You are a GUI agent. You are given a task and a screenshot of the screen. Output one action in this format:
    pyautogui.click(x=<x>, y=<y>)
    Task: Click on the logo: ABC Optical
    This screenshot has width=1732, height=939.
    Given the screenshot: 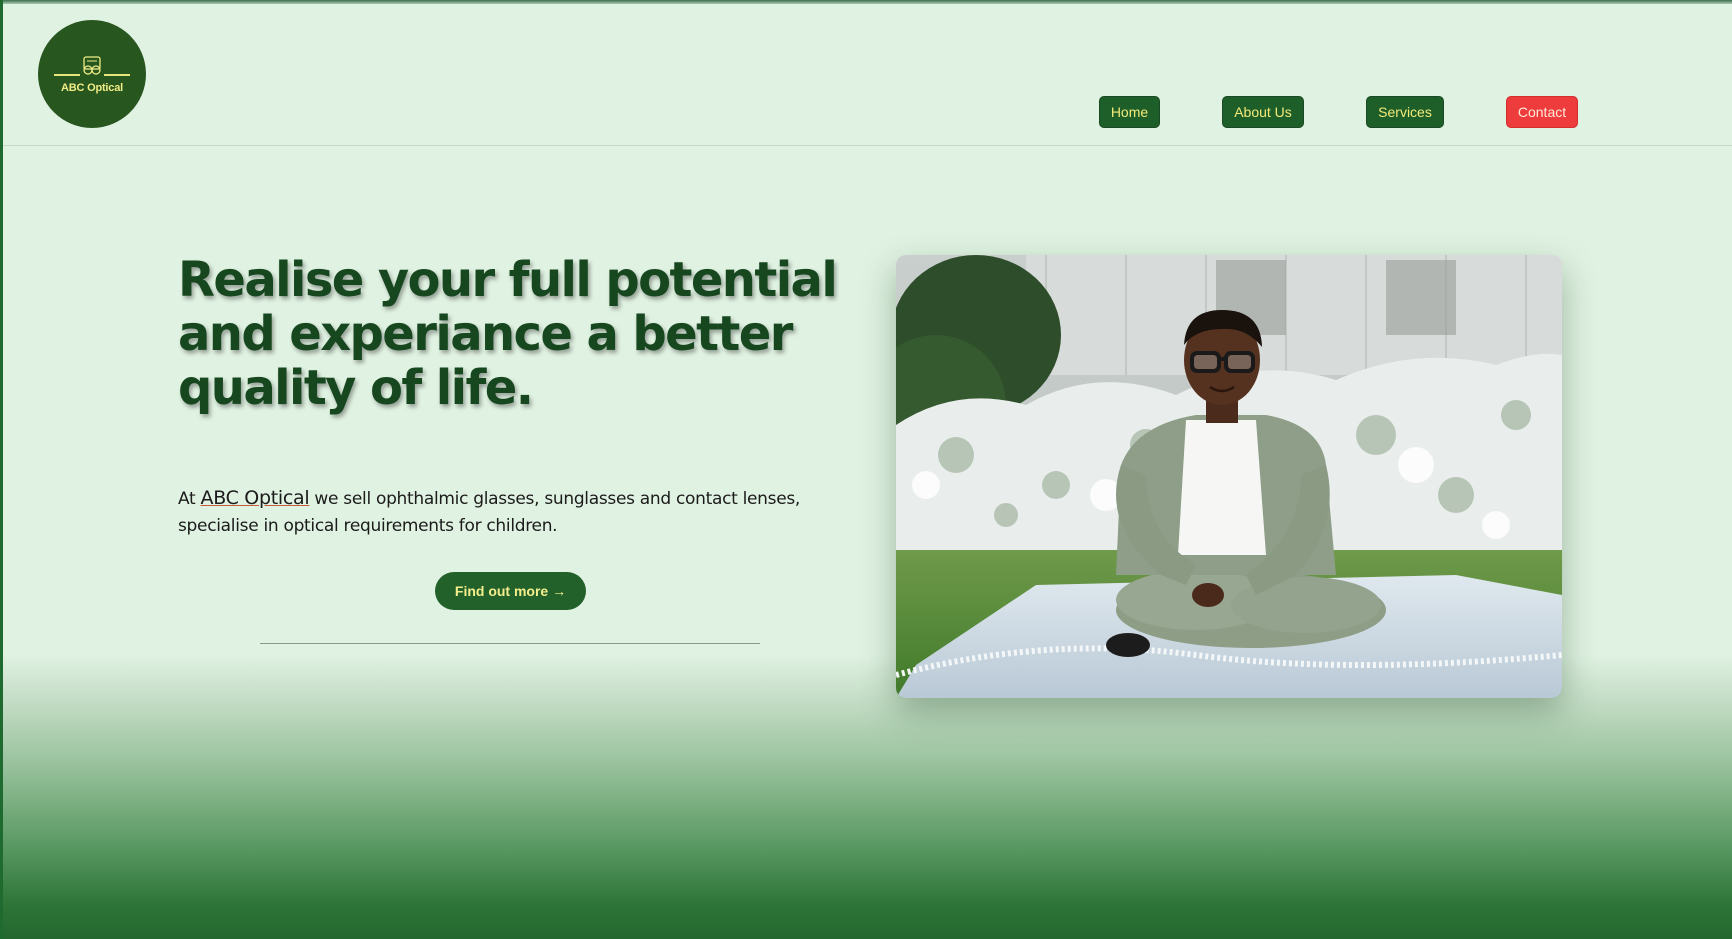 What is the action you would take?
    pyautogui.click(x=92, y=74)
    